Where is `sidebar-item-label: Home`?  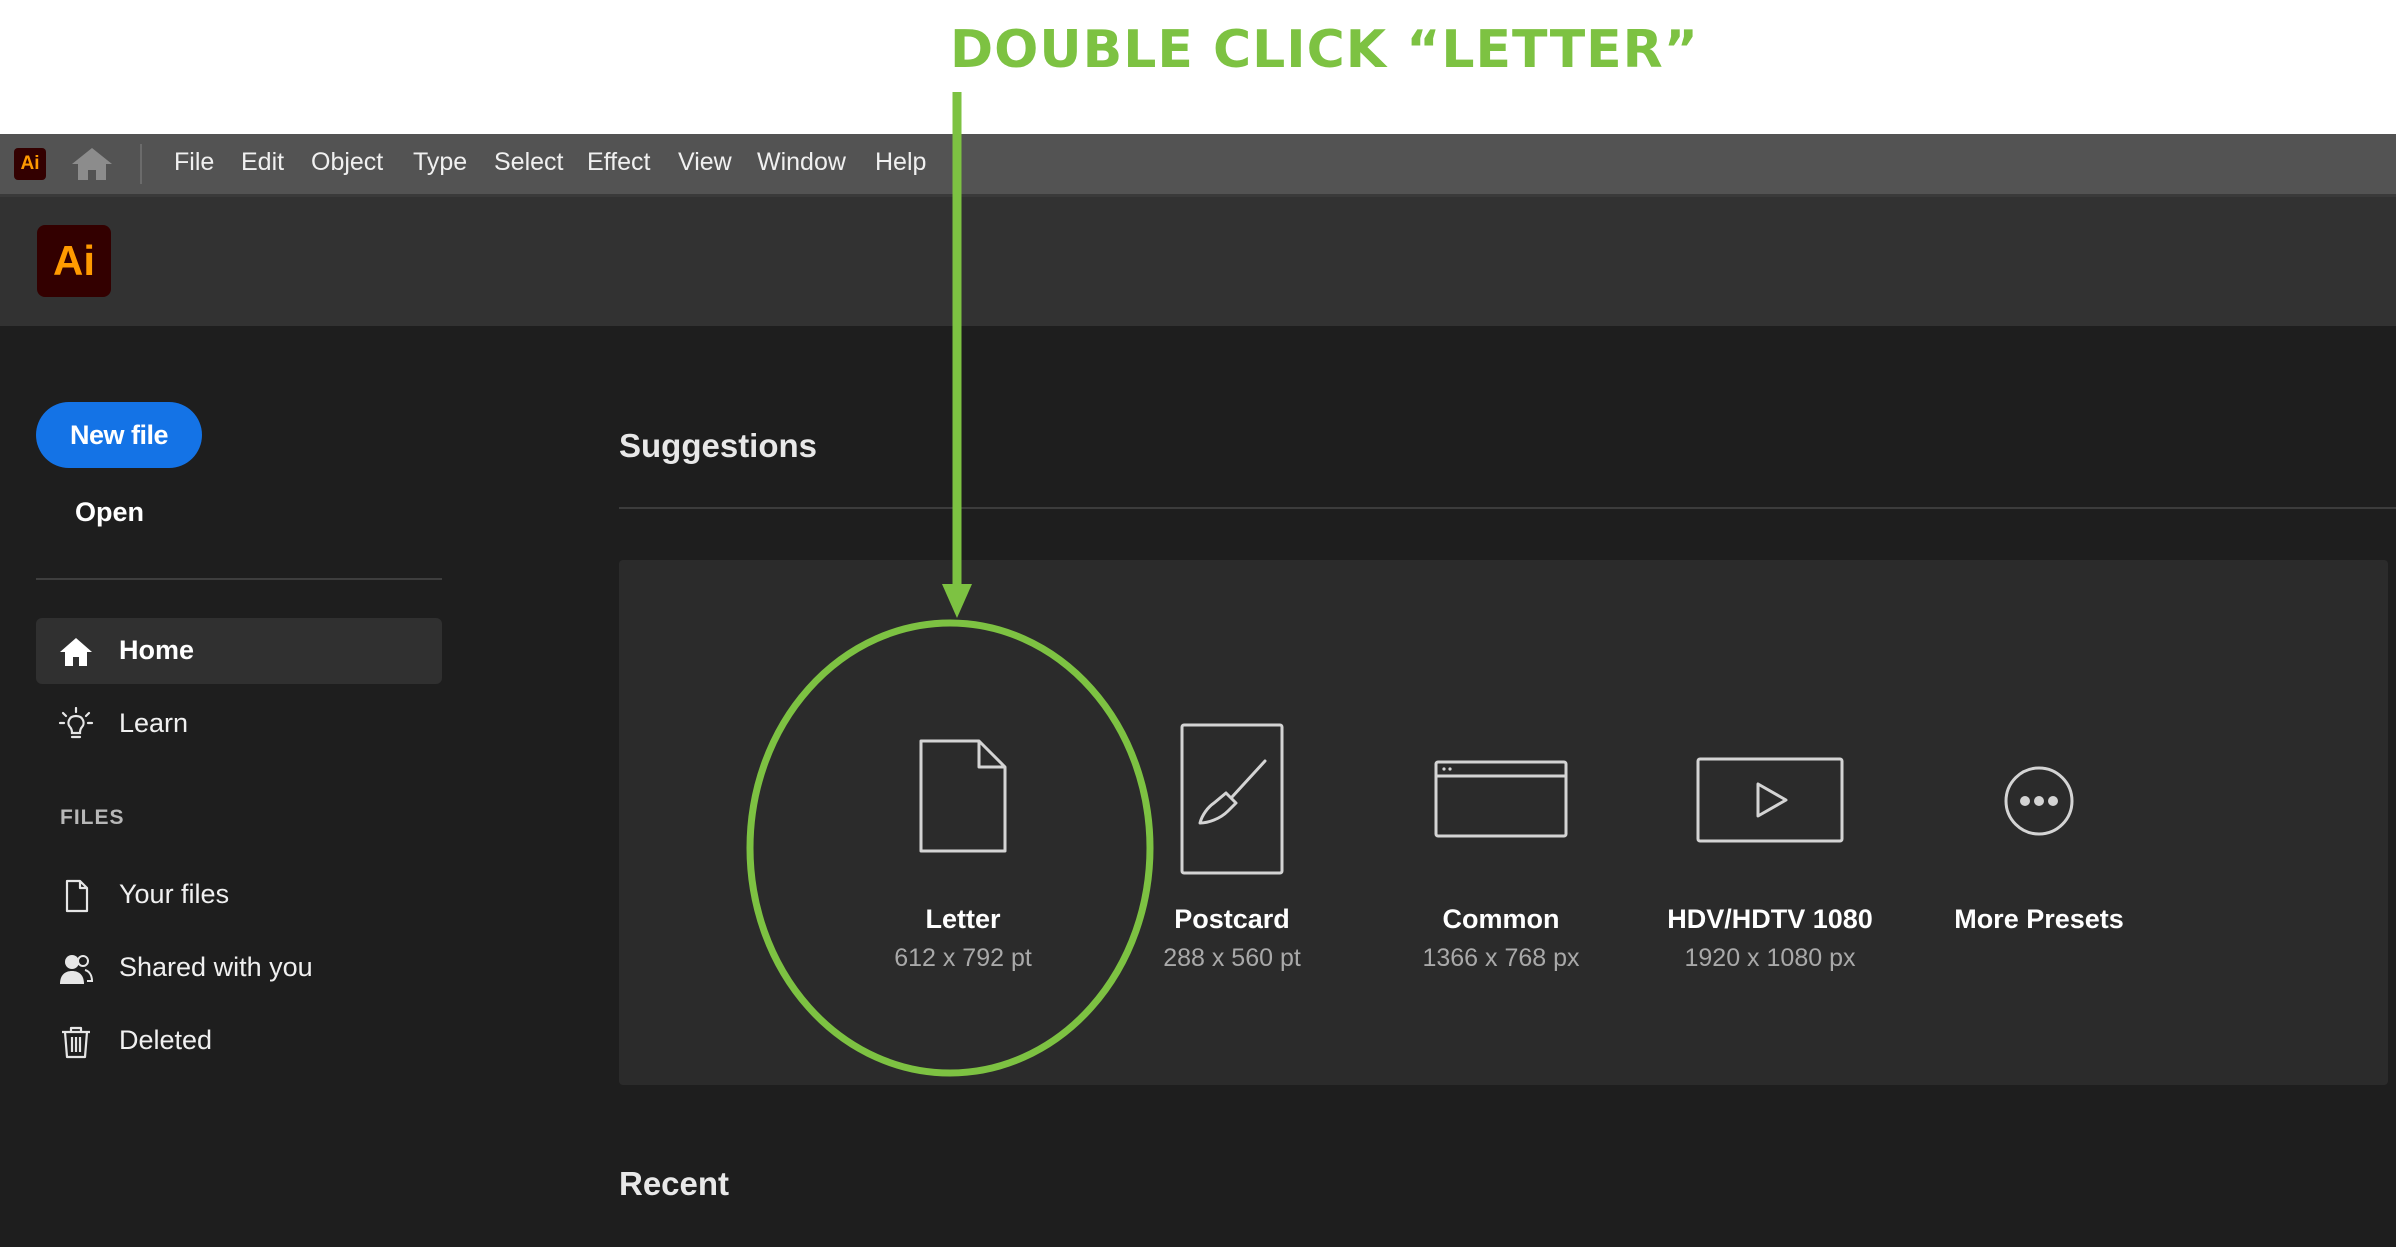
sidebar-item-label: Home is located at coordinates (157, 650).